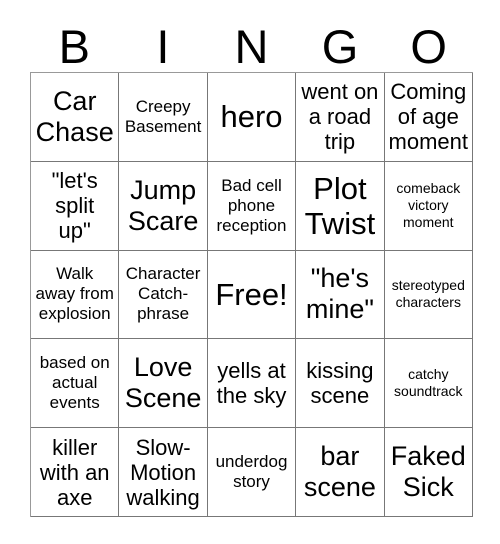 The width and height of the screenshot is (500, 544). I want to click on bingo-cell-label: hero, so click(251, 117).